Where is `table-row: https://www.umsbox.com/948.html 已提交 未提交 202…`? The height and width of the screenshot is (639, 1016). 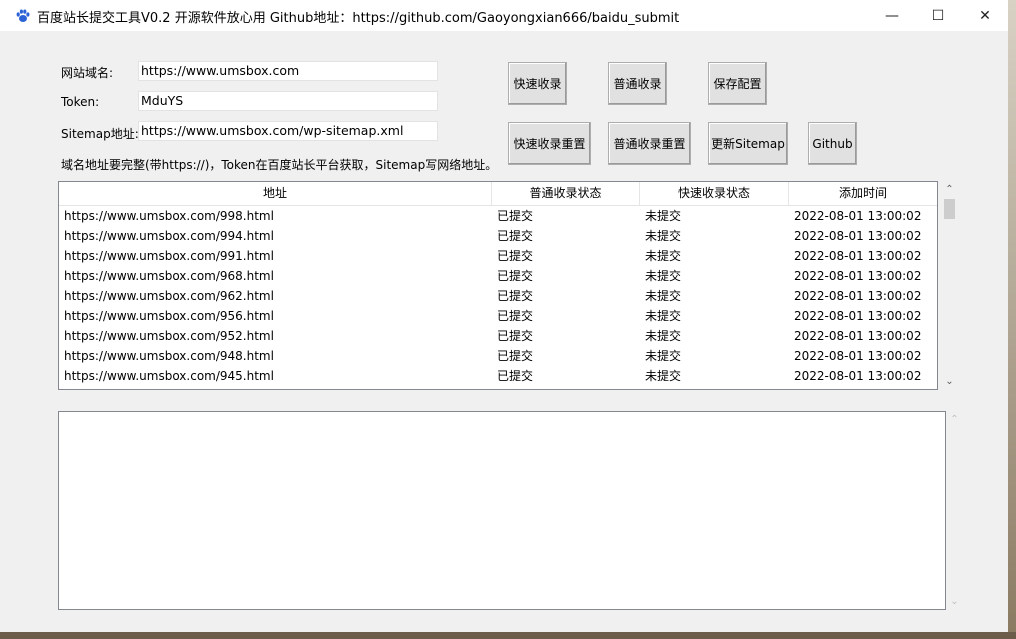
table-row: https://www.umsbox.com/948.html 已提交 未提交 202… is located at coordinates (498, 356).